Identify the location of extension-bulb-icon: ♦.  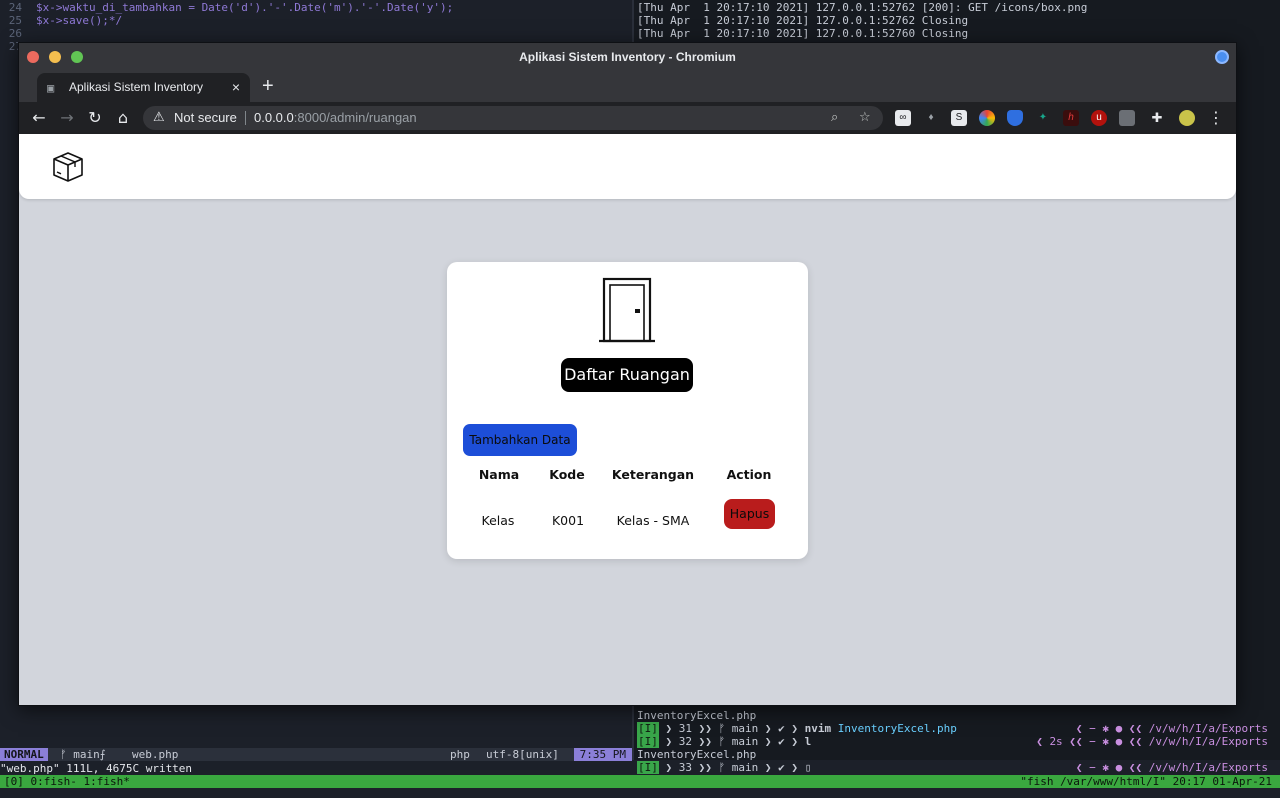
(931, 118).